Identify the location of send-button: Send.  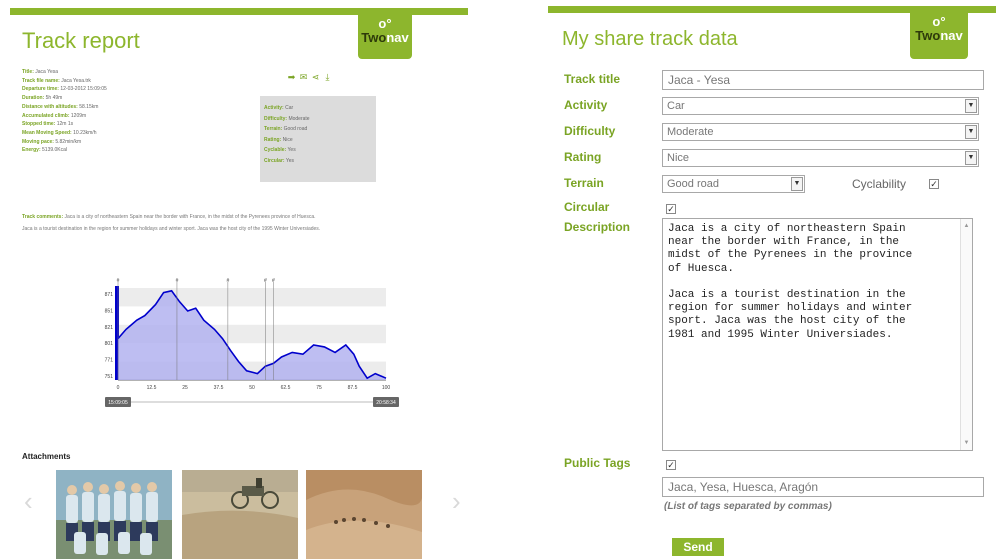
(698, 547).